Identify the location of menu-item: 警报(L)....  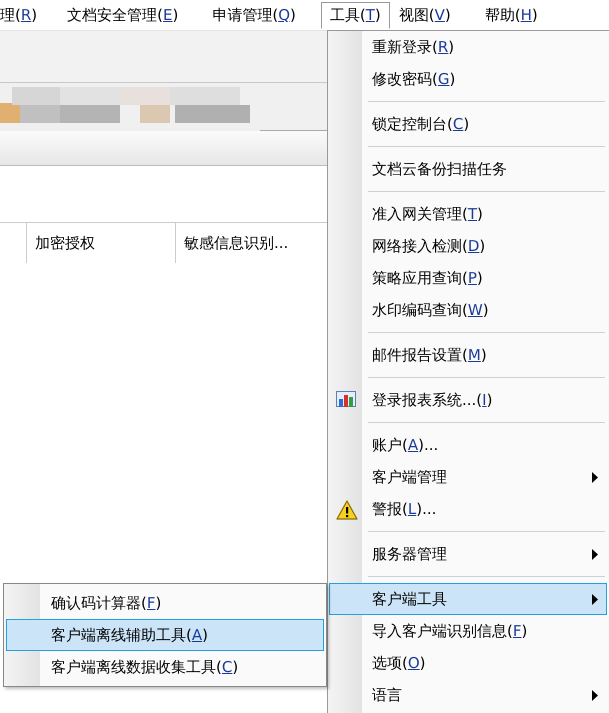
(468, 509).